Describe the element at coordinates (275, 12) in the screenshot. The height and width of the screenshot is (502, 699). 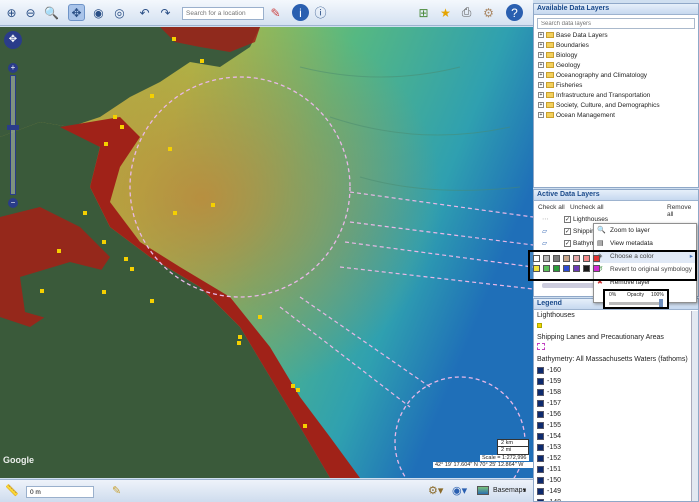
I see `eraser-icon: ✎` at that location.